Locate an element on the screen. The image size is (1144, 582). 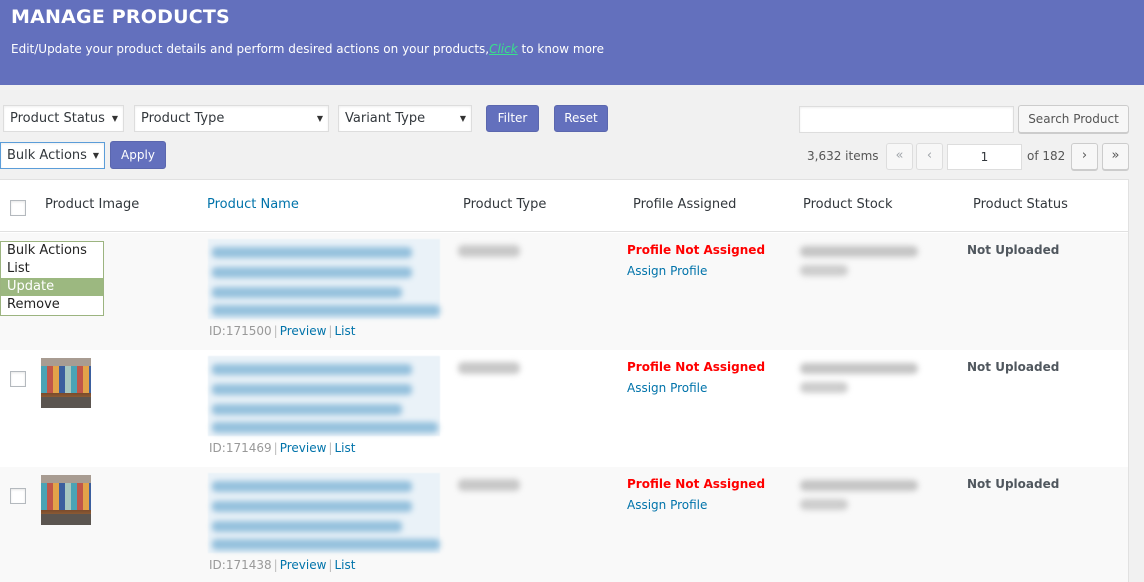
product-id: ID:171469 is located at coordinates (240, 448).